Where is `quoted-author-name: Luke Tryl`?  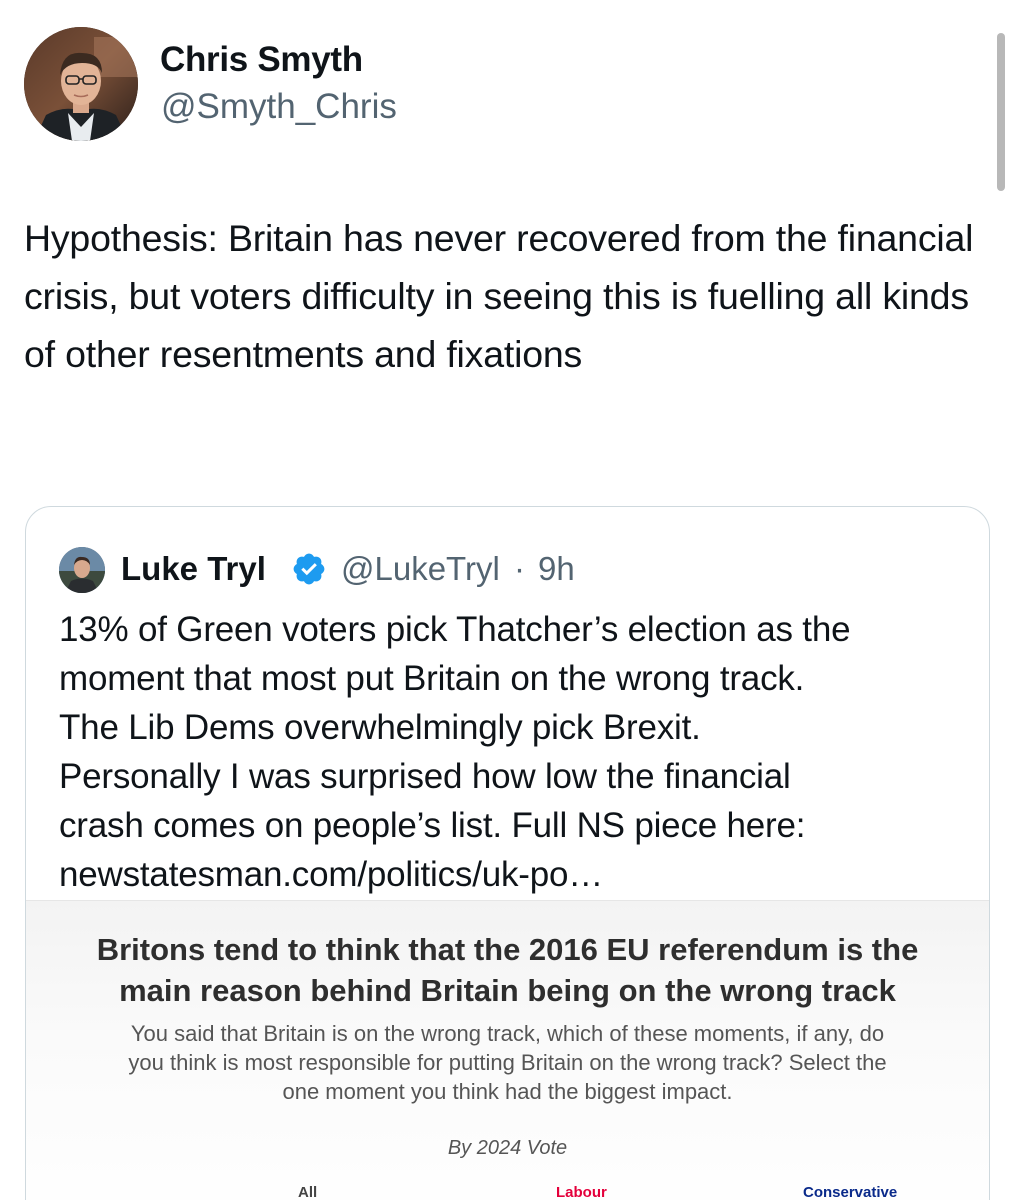 quoted-author-name: Luke Tryl is located at coordinates (193, 569).